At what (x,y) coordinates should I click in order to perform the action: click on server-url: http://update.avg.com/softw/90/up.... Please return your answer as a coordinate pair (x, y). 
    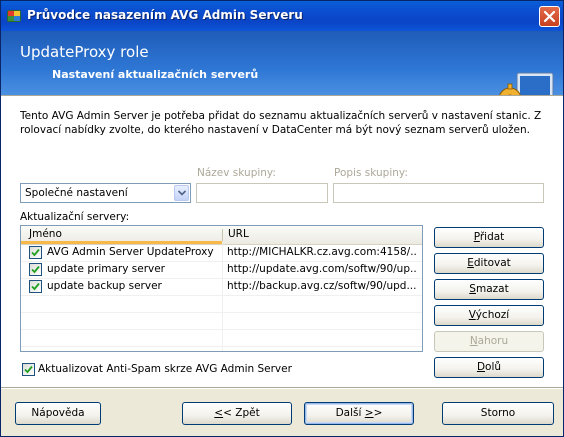
    Looking at the image, I should click on (322, 269).